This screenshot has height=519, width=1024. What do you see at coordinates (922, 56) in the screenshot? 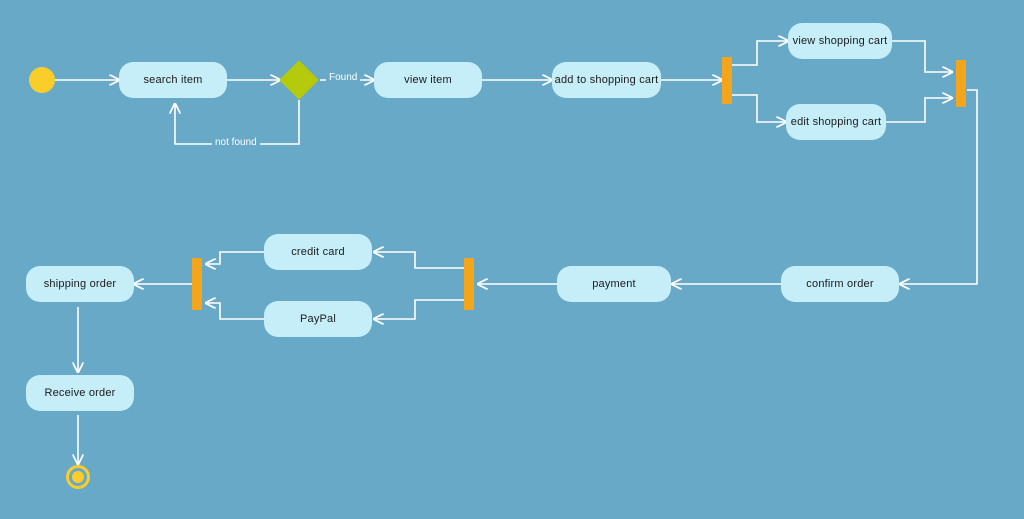
I see `edge-view-cart-to-join` at bounding box center [922, 56].